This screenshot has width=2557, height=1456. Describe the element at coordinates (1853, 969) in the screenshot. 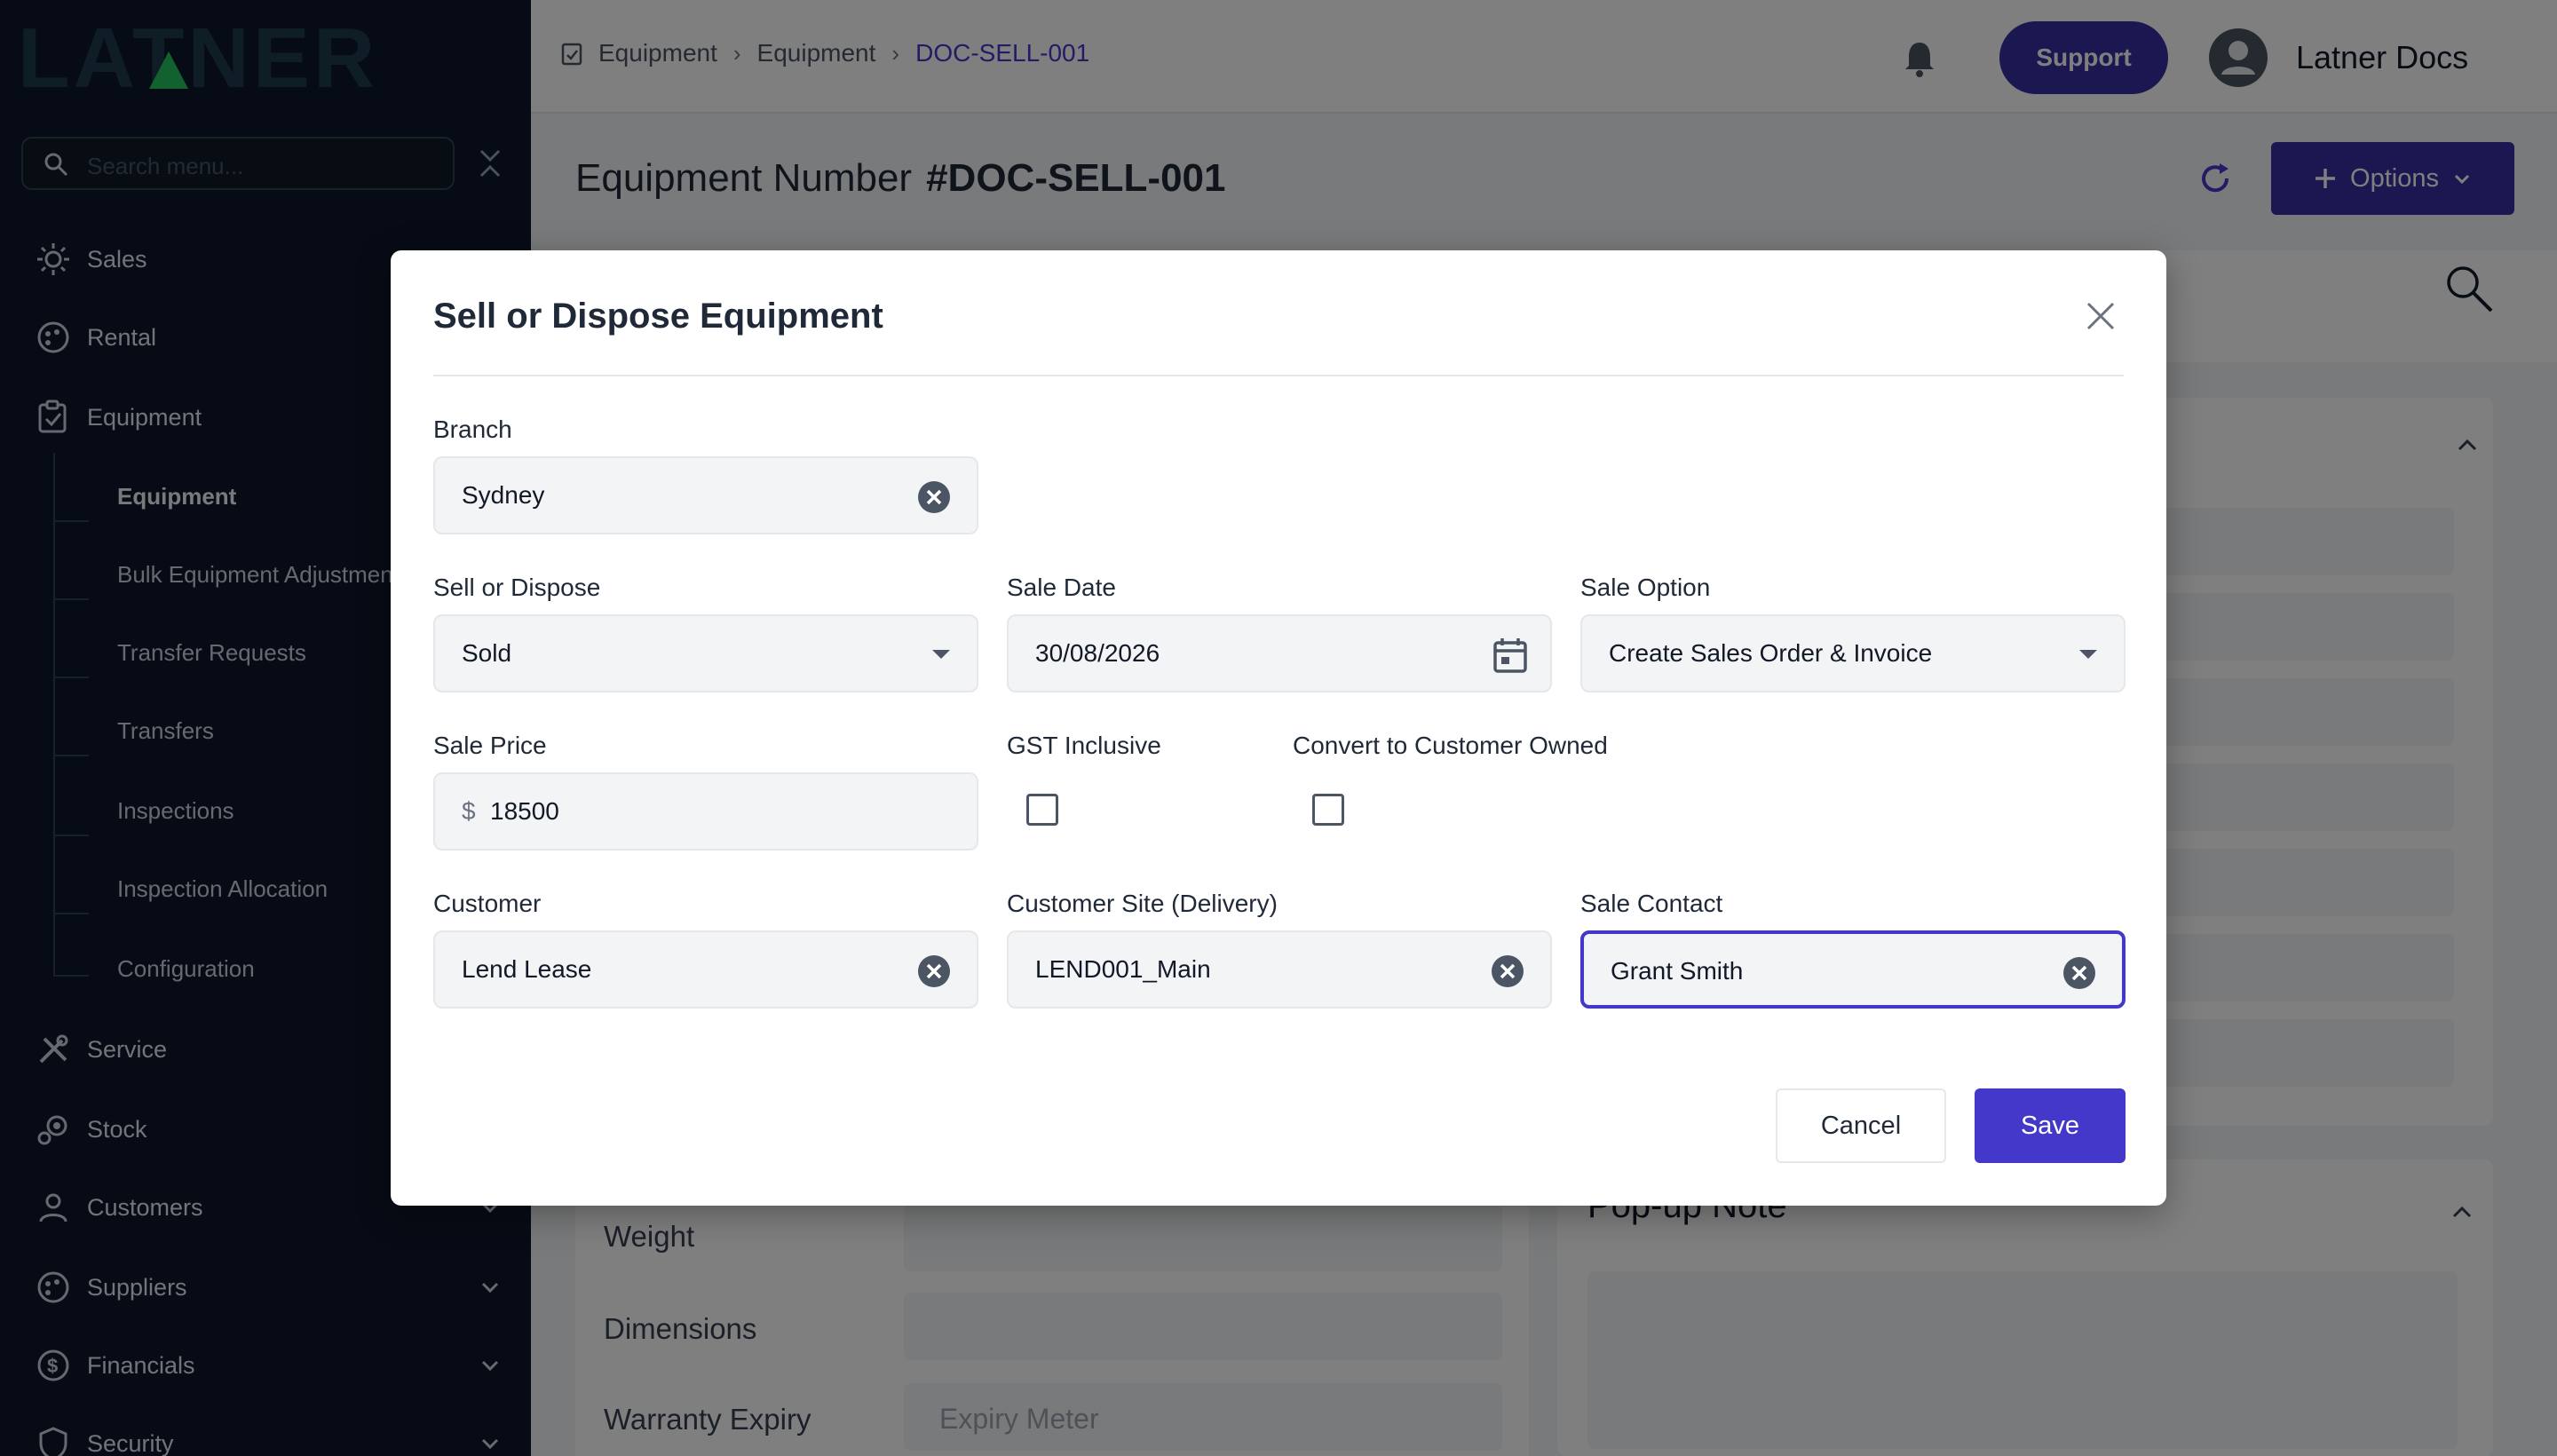

I see `sale-contact-select: Grant Smith` at that location.